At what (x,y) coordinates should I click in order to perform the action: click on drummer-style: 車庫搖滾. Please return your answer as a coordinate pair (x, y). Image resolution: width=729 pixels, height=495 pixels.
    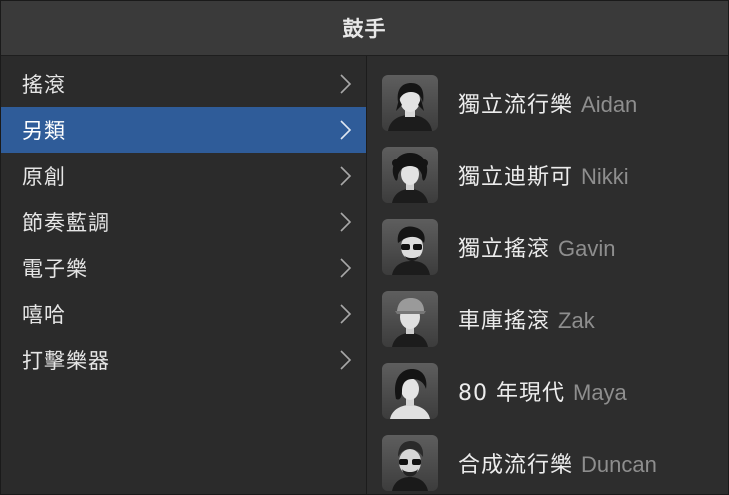
    Looking at the image, I should click on (504, 321).